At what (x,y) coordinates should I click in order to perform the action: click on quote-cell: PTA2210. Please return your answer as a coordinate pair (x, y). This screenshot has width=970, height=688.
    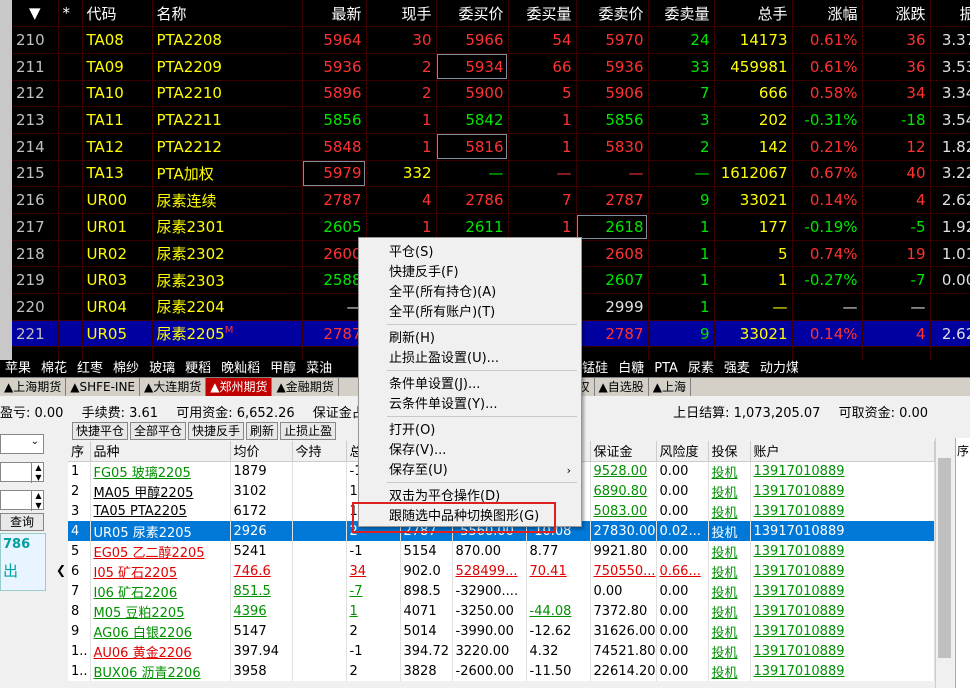
    Looking at the image, I should click on (227, 94).